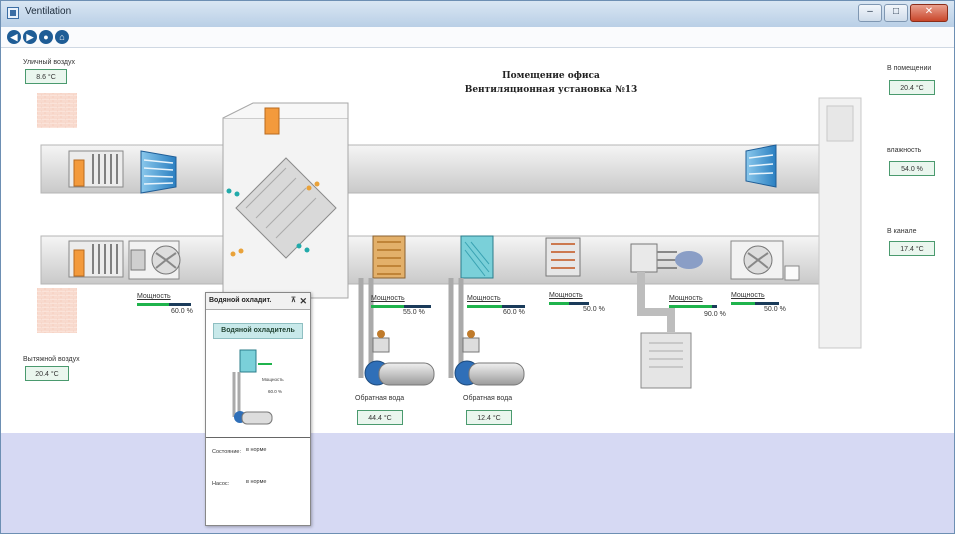 The width and height of the screenshot is (955, 534). I want to click on title-bar: Ventilation – □ ✕, so click(477, 14).